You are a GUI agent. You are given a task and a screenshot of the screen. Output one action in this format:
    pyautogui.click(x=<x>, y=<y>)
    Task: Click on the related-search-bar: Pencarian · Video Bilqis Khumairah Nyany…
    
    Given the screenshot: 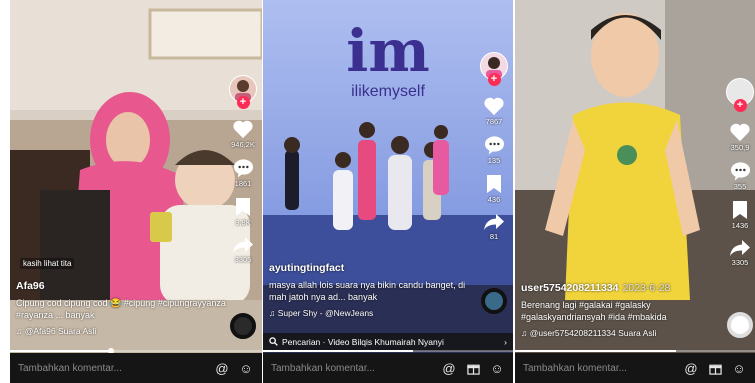 What is the action you would take?
    pyautogui.click(x=388, y=342)
    